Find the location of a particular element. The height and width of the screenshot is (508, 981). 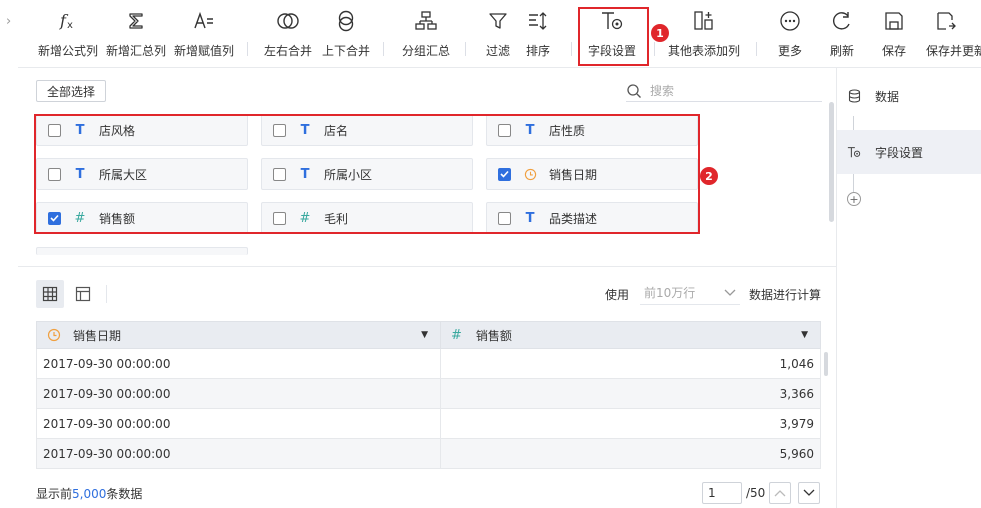

calc-label: 数据进行计算 is located at coordinates (785, 295).